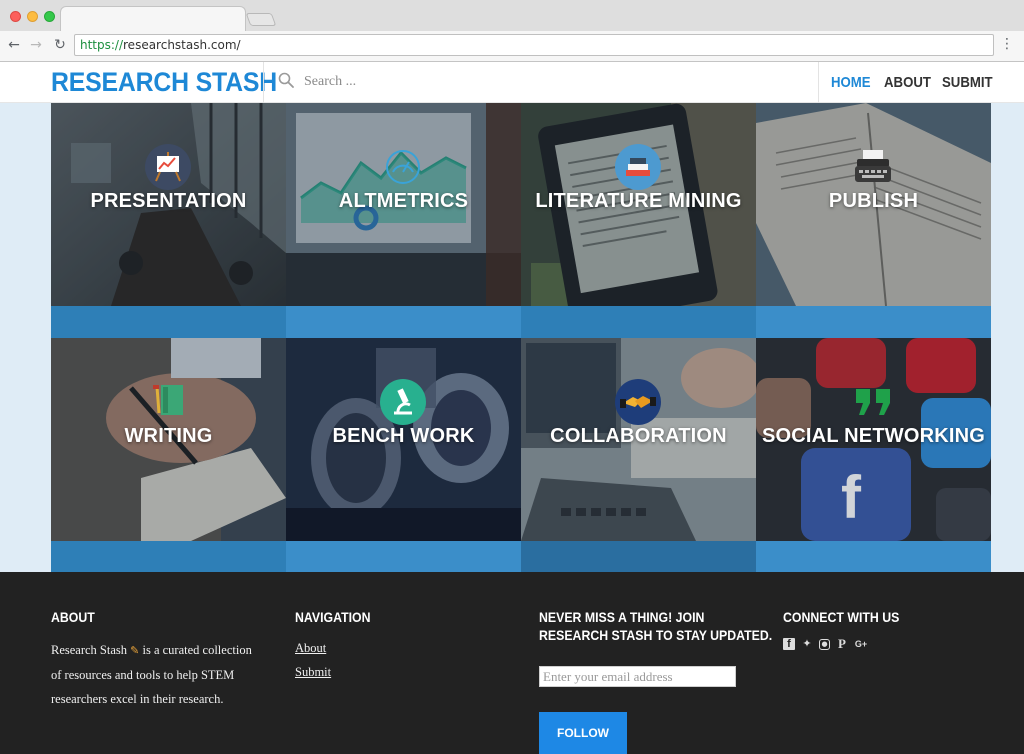  Describe the element at coordinates (403, 201) in the screenshot. I see `tile-label: ALTMETRICS` at that location.